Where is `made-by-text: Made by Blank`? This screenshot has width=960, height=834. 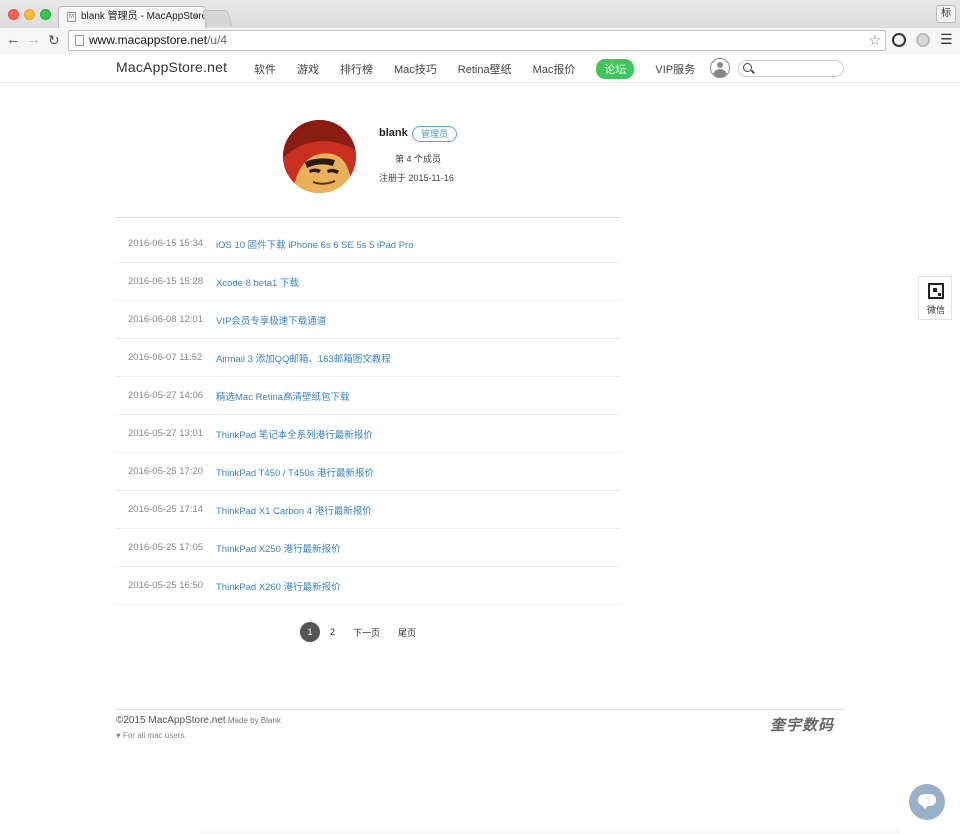
made-by-text: Made by Blank is located at coordinates (253, 720).